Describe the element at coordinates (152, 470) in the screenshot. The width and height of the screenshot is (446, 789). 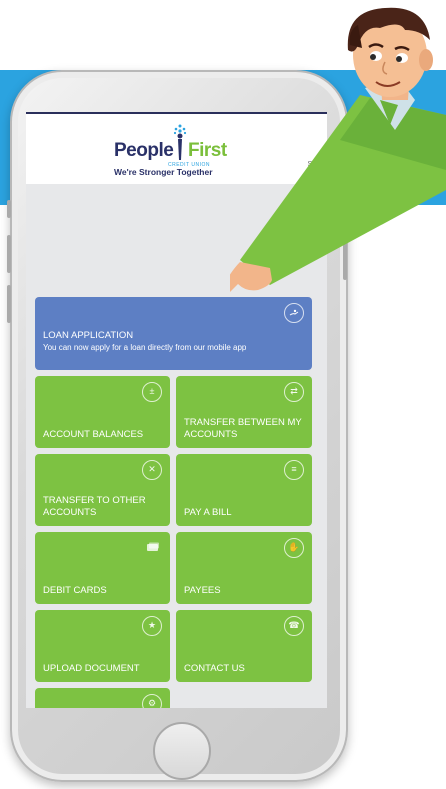
I see `cross-arrows-icon: ✕` at that location.